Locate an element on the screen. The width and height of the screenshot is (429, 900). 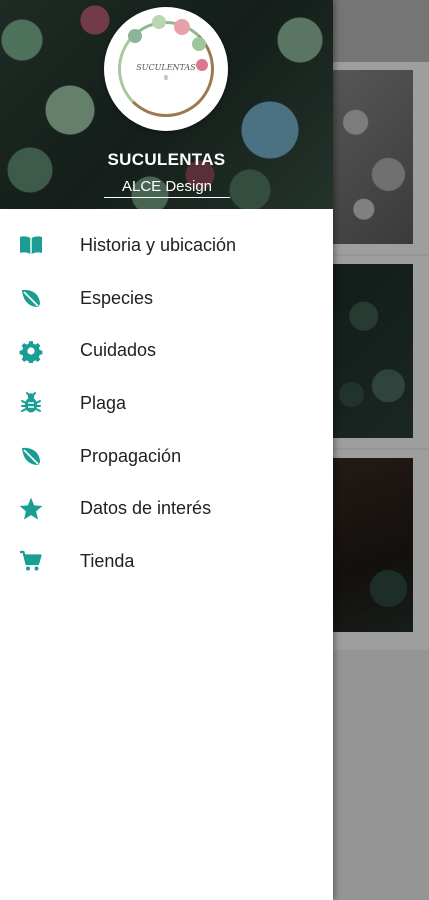
menu-item-label: Especies is located at coordinates (117, 297).